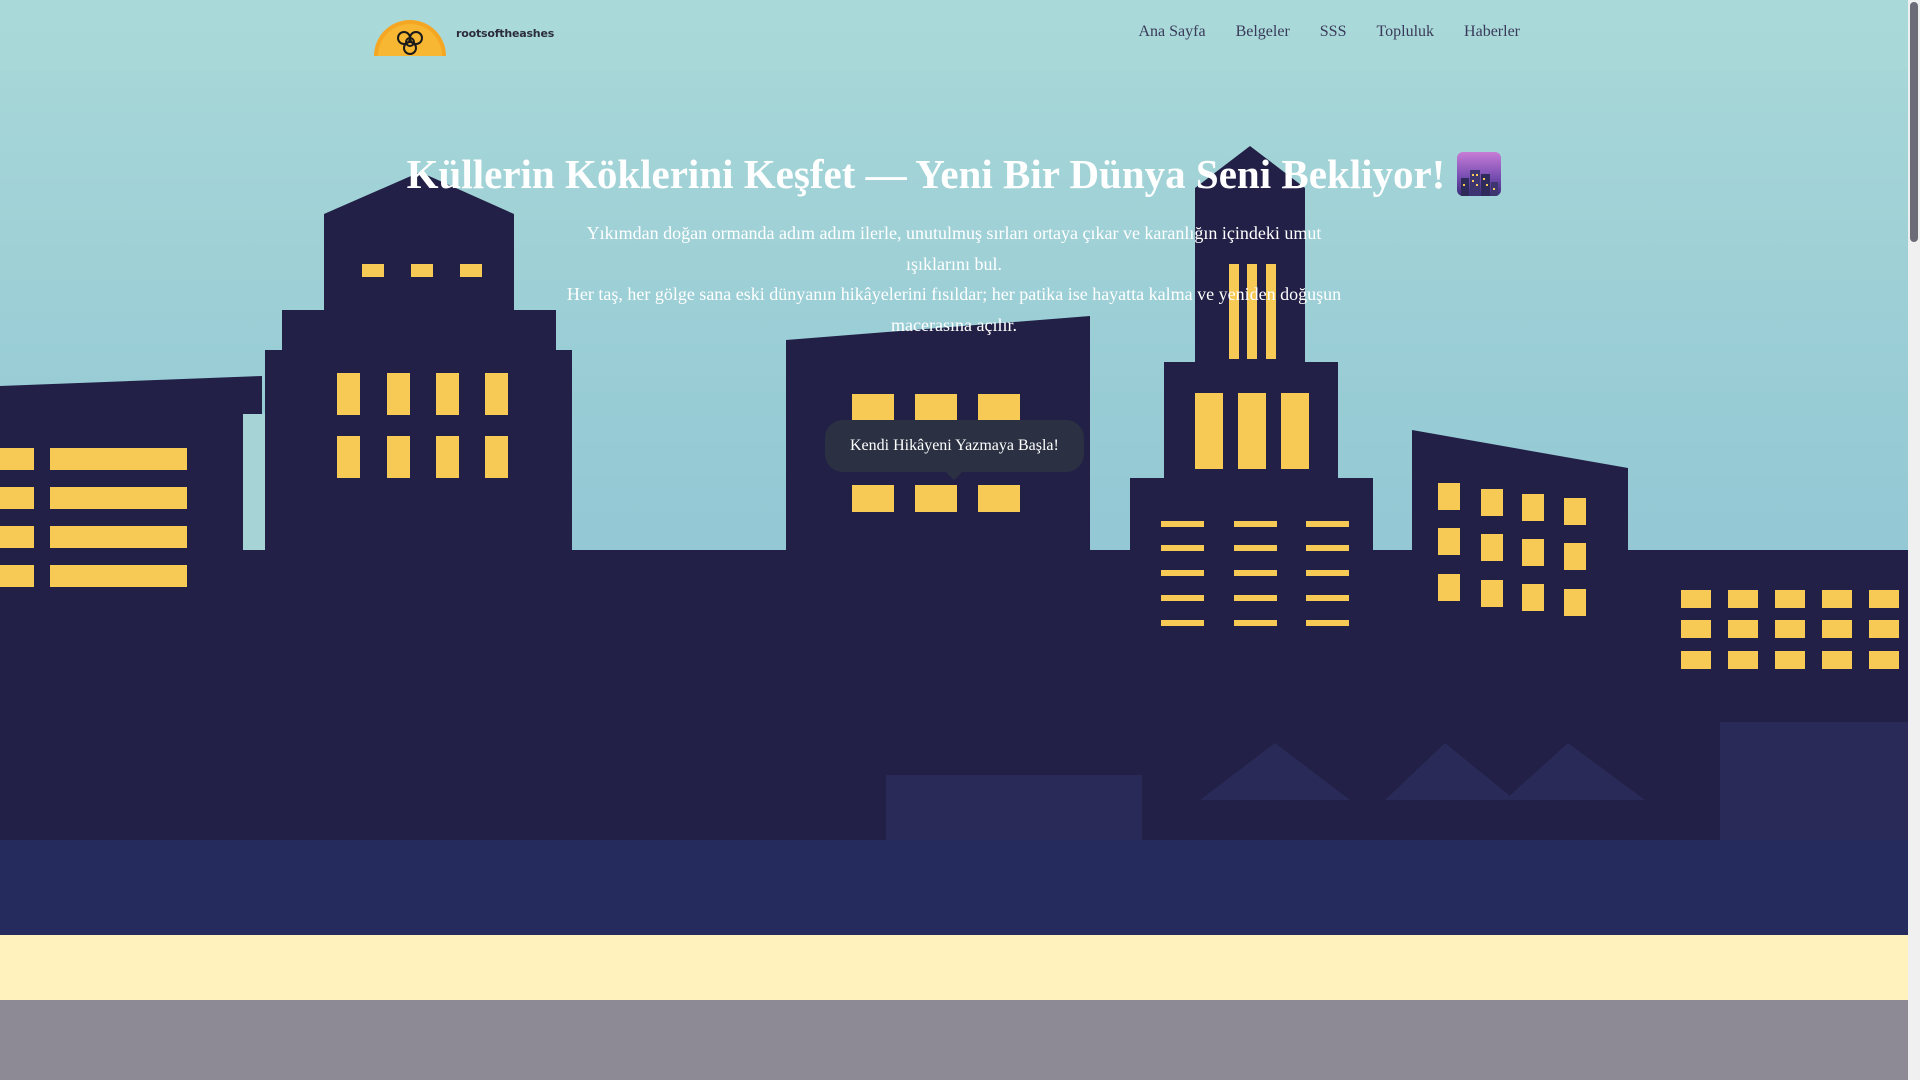 Image resolution: width=1920 pixels, height=1080 pixels. I want to click on site-logo: rootsoftheashes, so click(463, 34).